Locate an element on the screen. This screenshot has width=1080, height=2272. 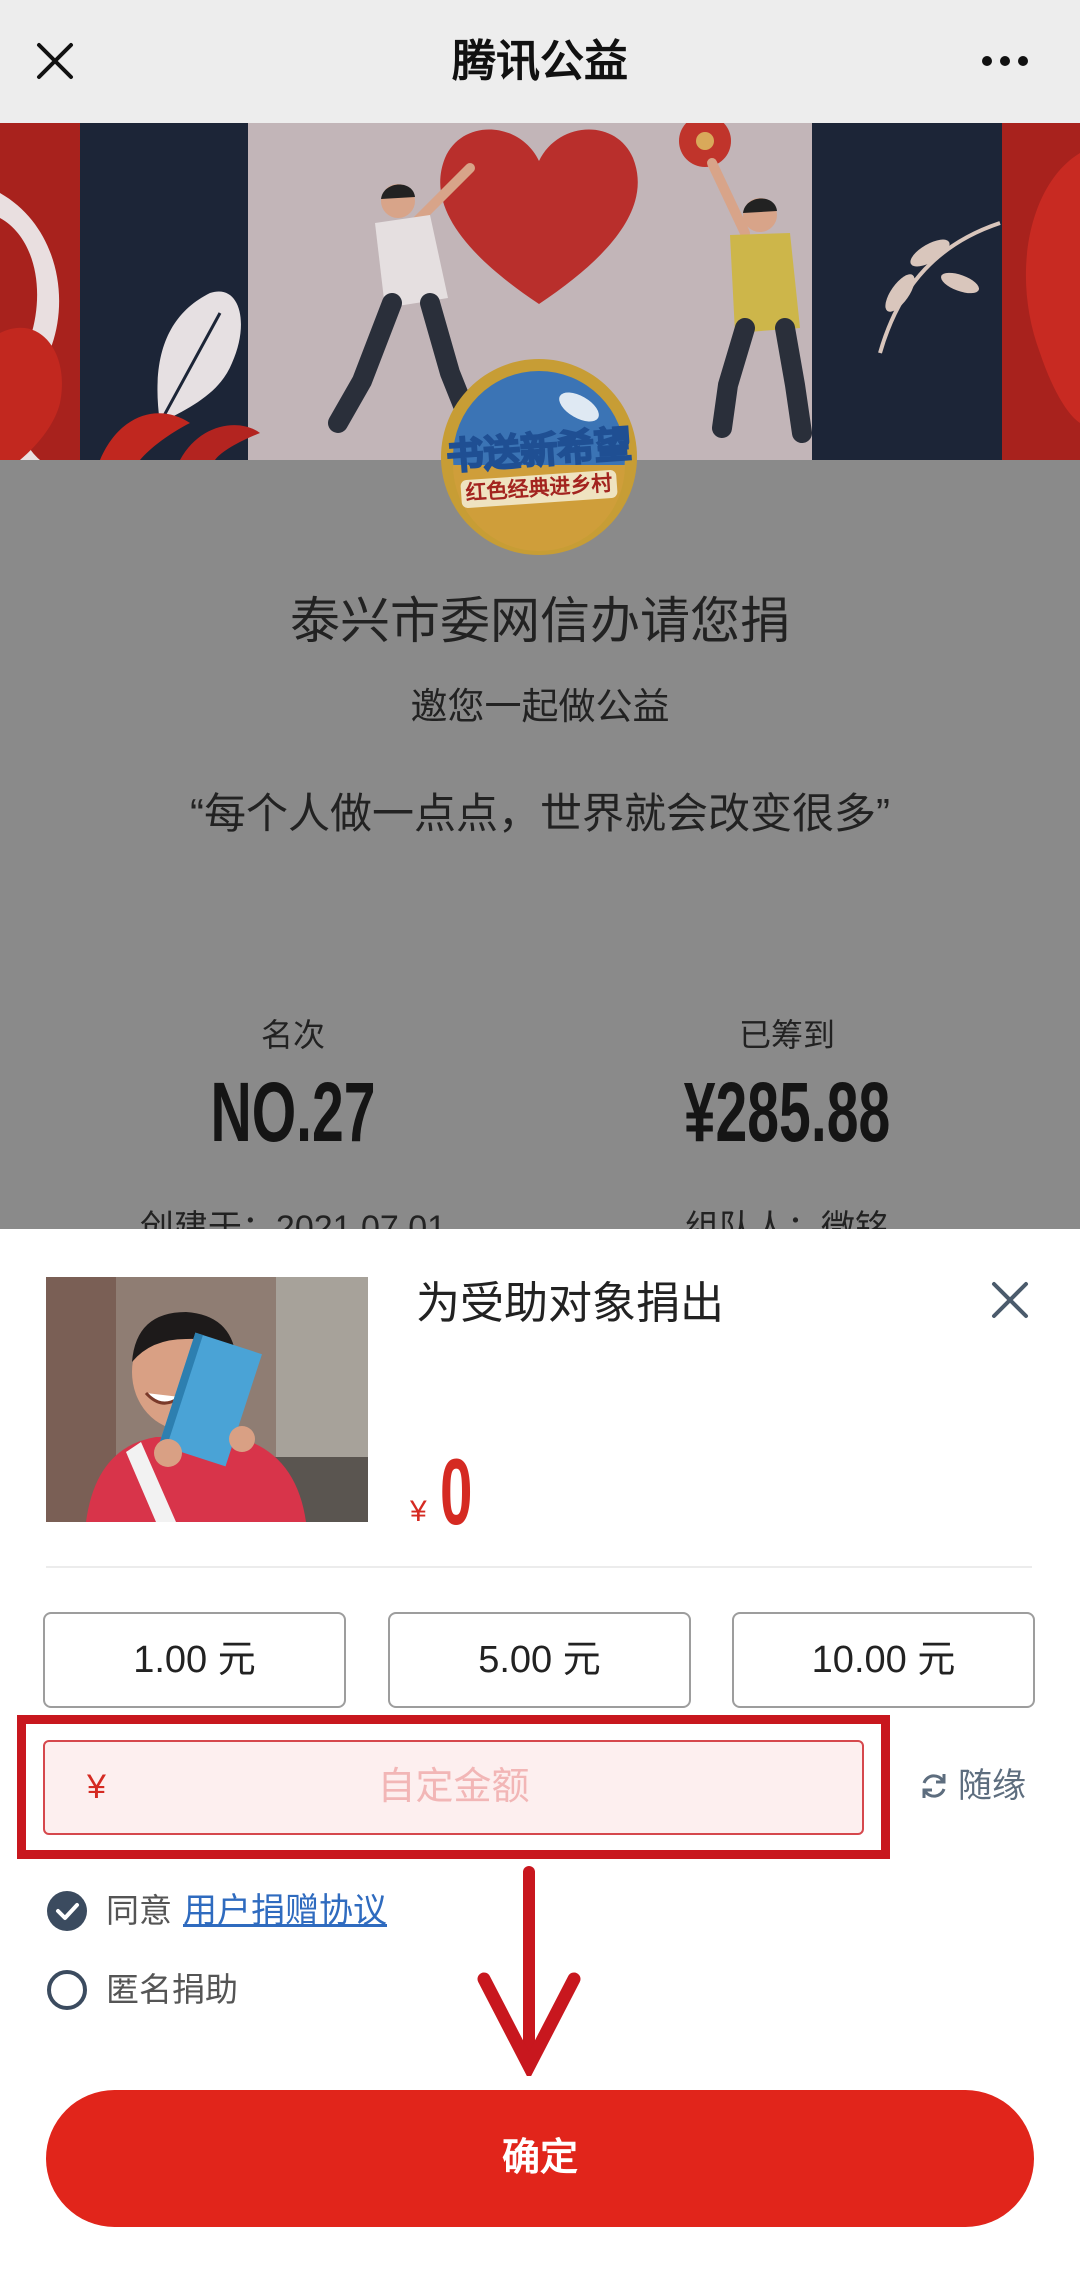
more-button is located at coordinates (1005, 61).